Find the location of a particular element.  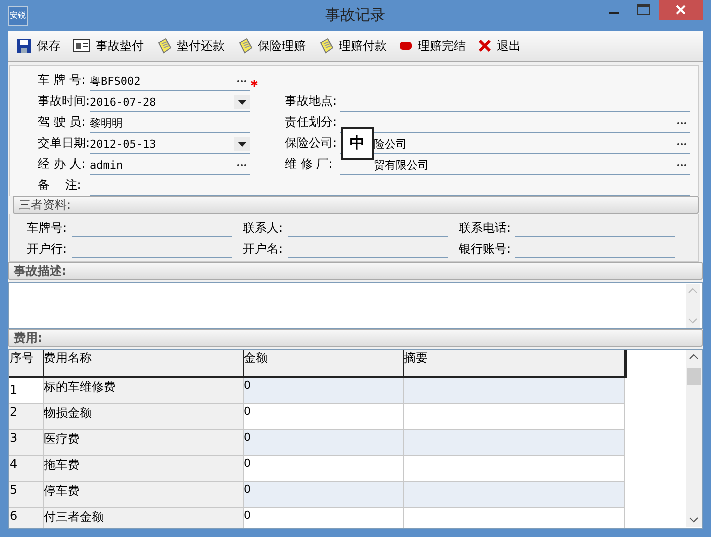

card-icon is located at coordinates (82, 46).